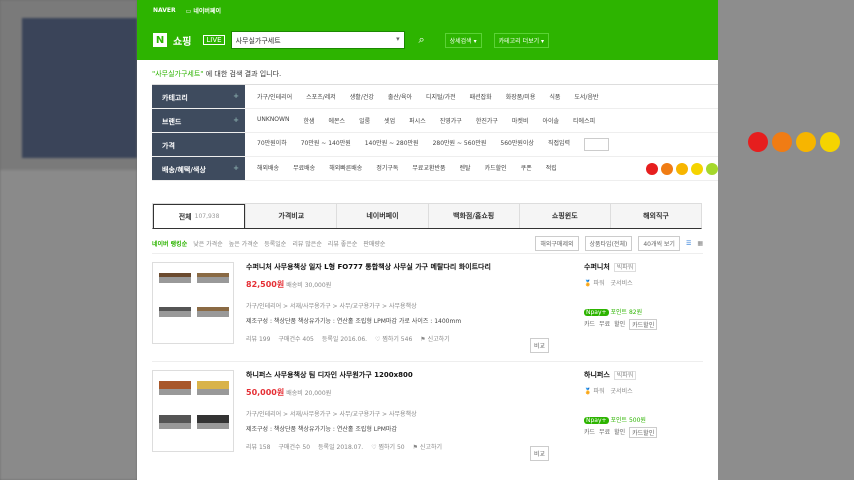 The width and height of the screenshot is (854, 480). What do you see at coordinates (387, 446) in the screenshot?
I see `zzim-link: ♡ 찜하기 50` at bounding box center [387, 446].